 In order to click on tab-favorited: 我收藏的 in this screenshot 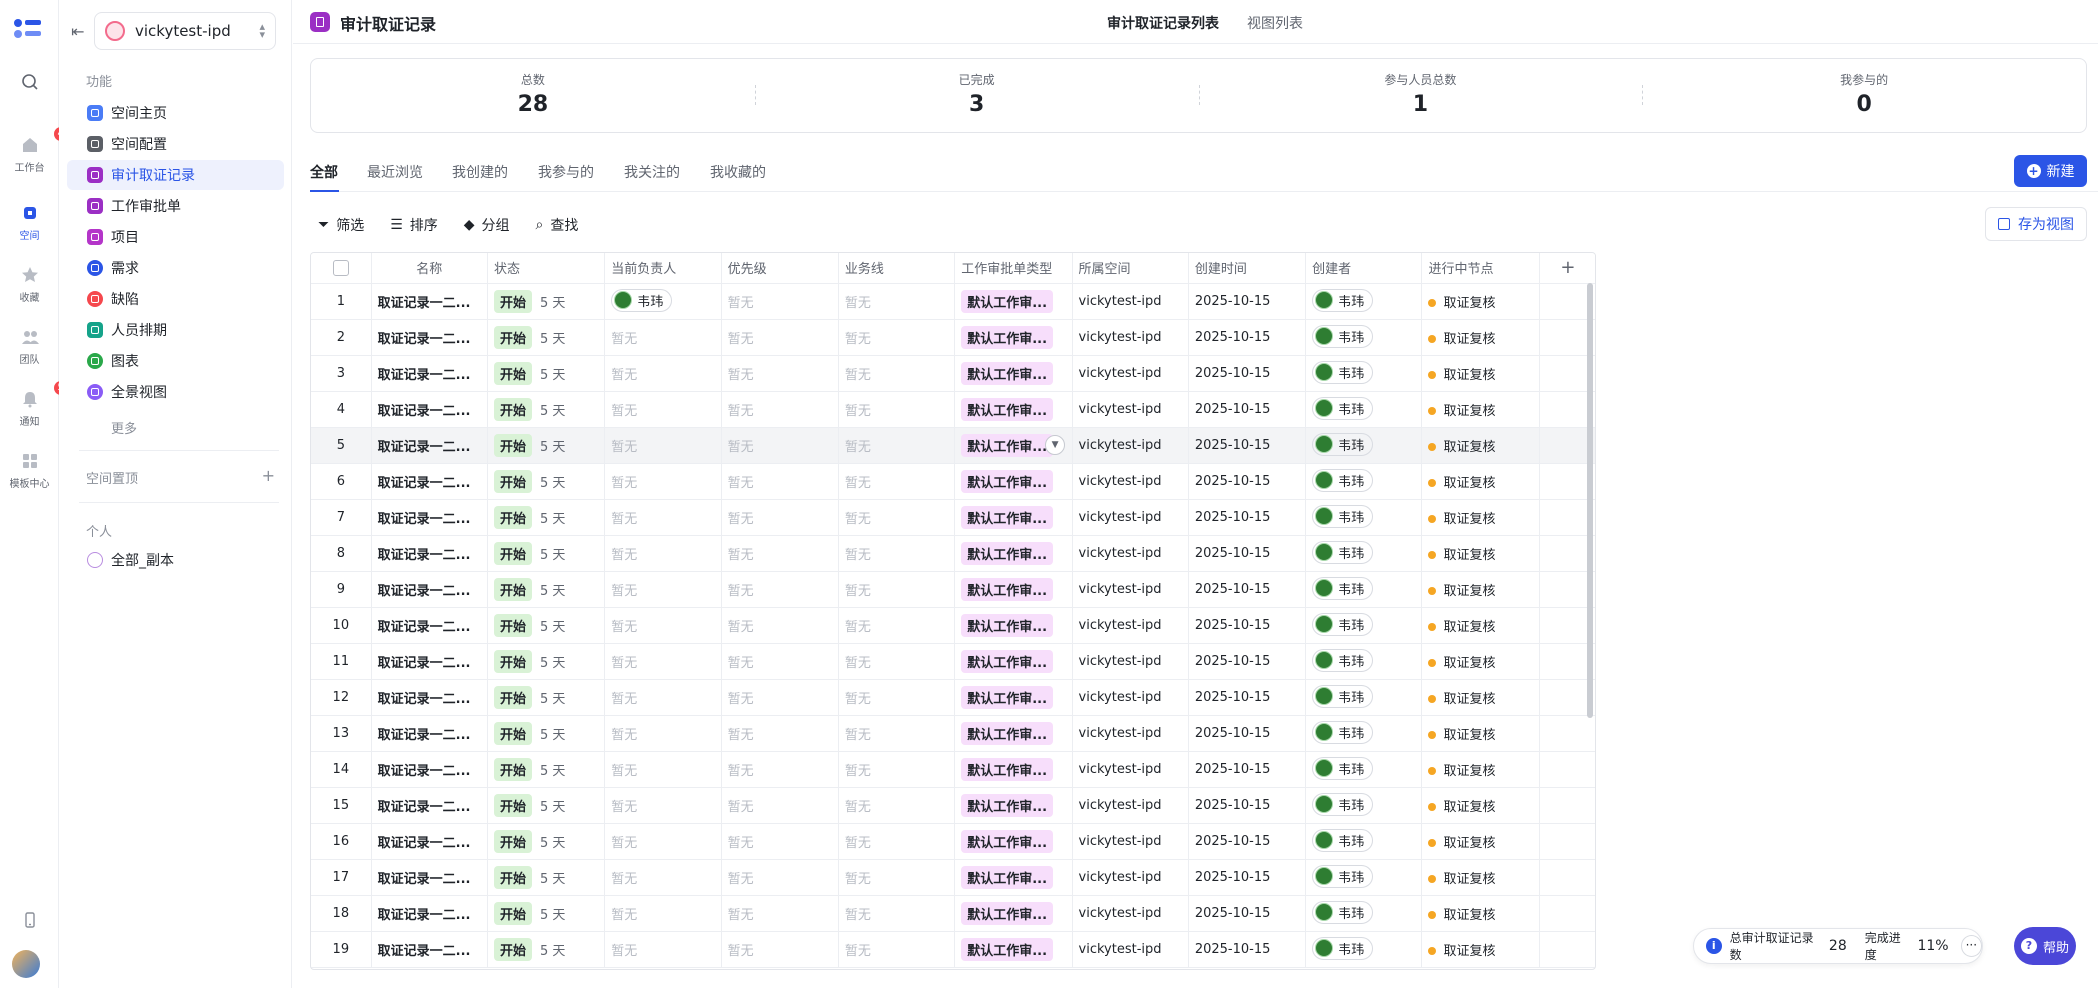, I will do `click(738, 172)`.